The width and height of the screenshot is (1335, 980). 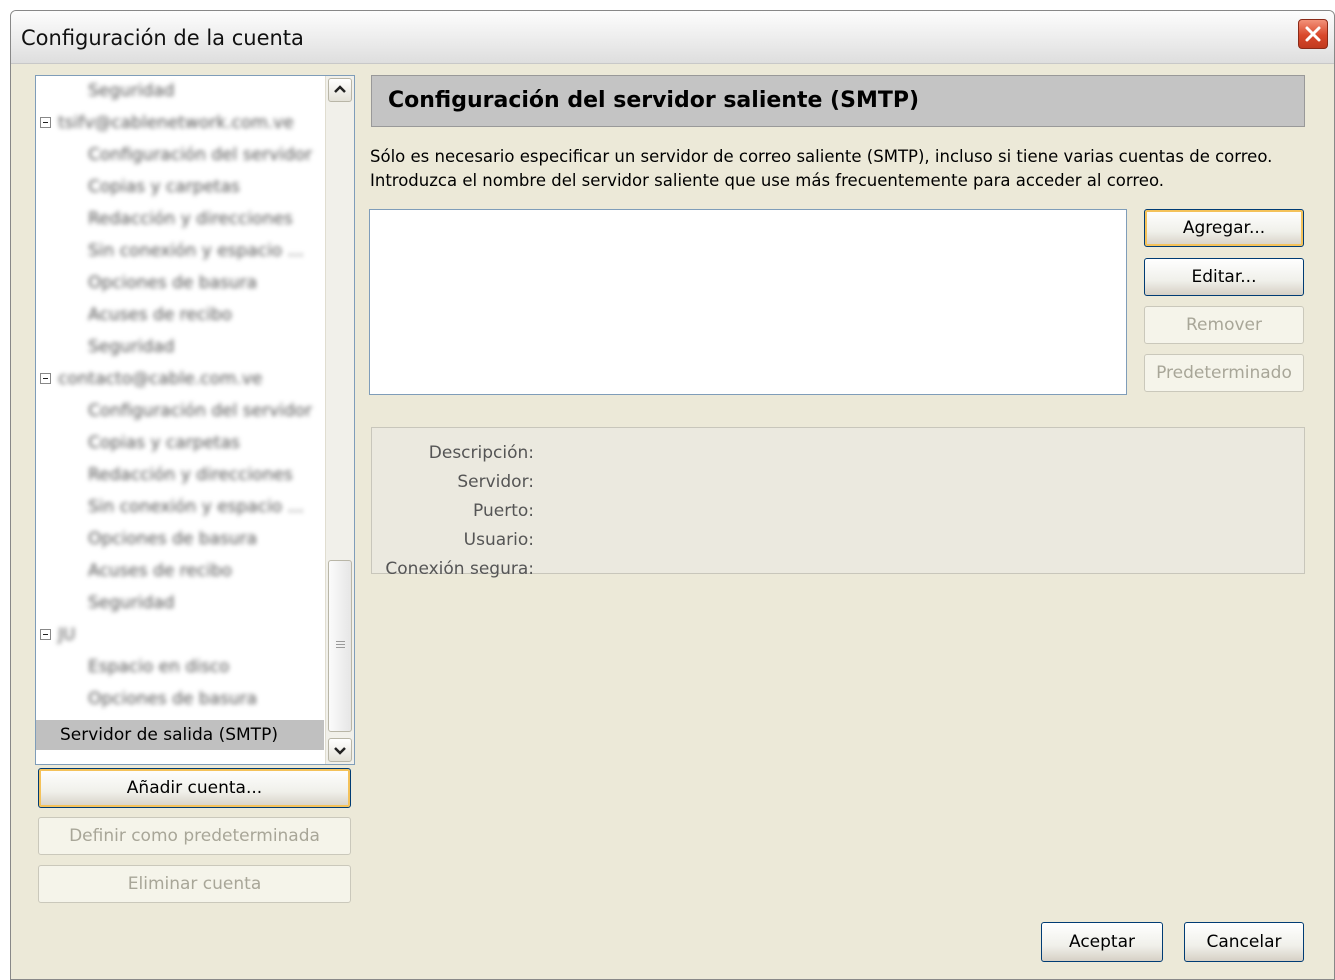 What do you see at coordinates (459, 569) in the screenshot?
I see `secure-connection-label: Conexión segura:` at bounding box center [459, 569].